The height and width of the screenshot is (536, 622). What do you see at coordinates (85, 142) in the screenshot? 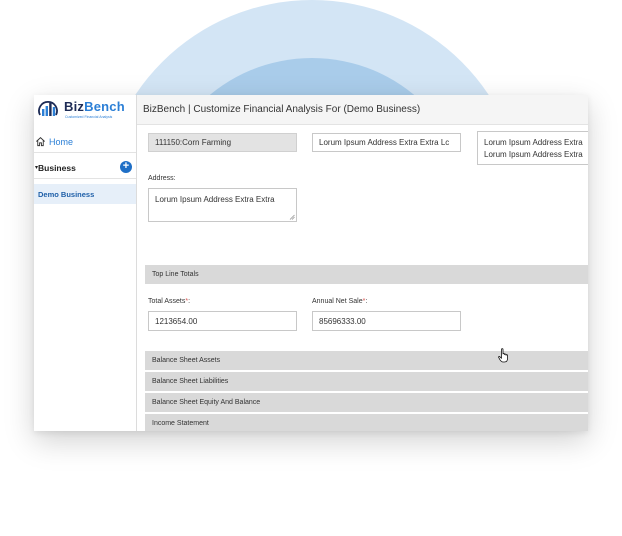
I see `sidebar-item-home: Home` at bounding box center [85, 142].